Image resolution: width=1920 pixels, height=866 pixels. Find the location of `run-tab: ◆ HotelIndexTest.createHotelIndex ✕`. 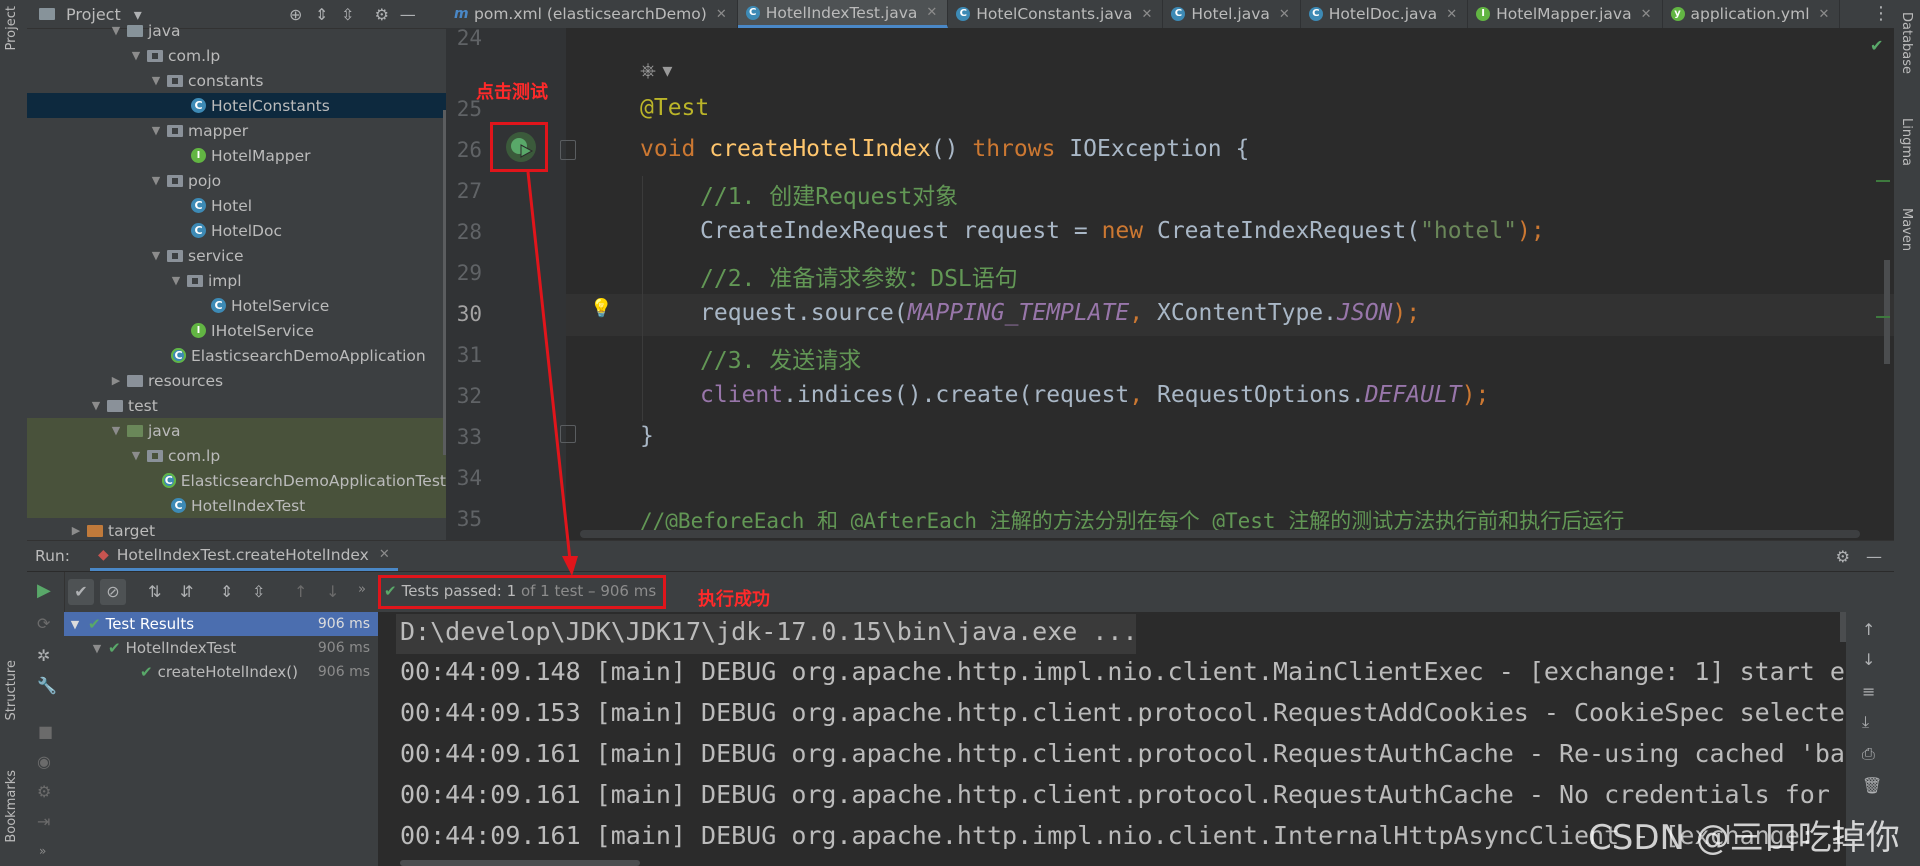

run-tab: ◆ HotelIndexTest.createHotelIndex ✕ is located at coordinates (243, 556).